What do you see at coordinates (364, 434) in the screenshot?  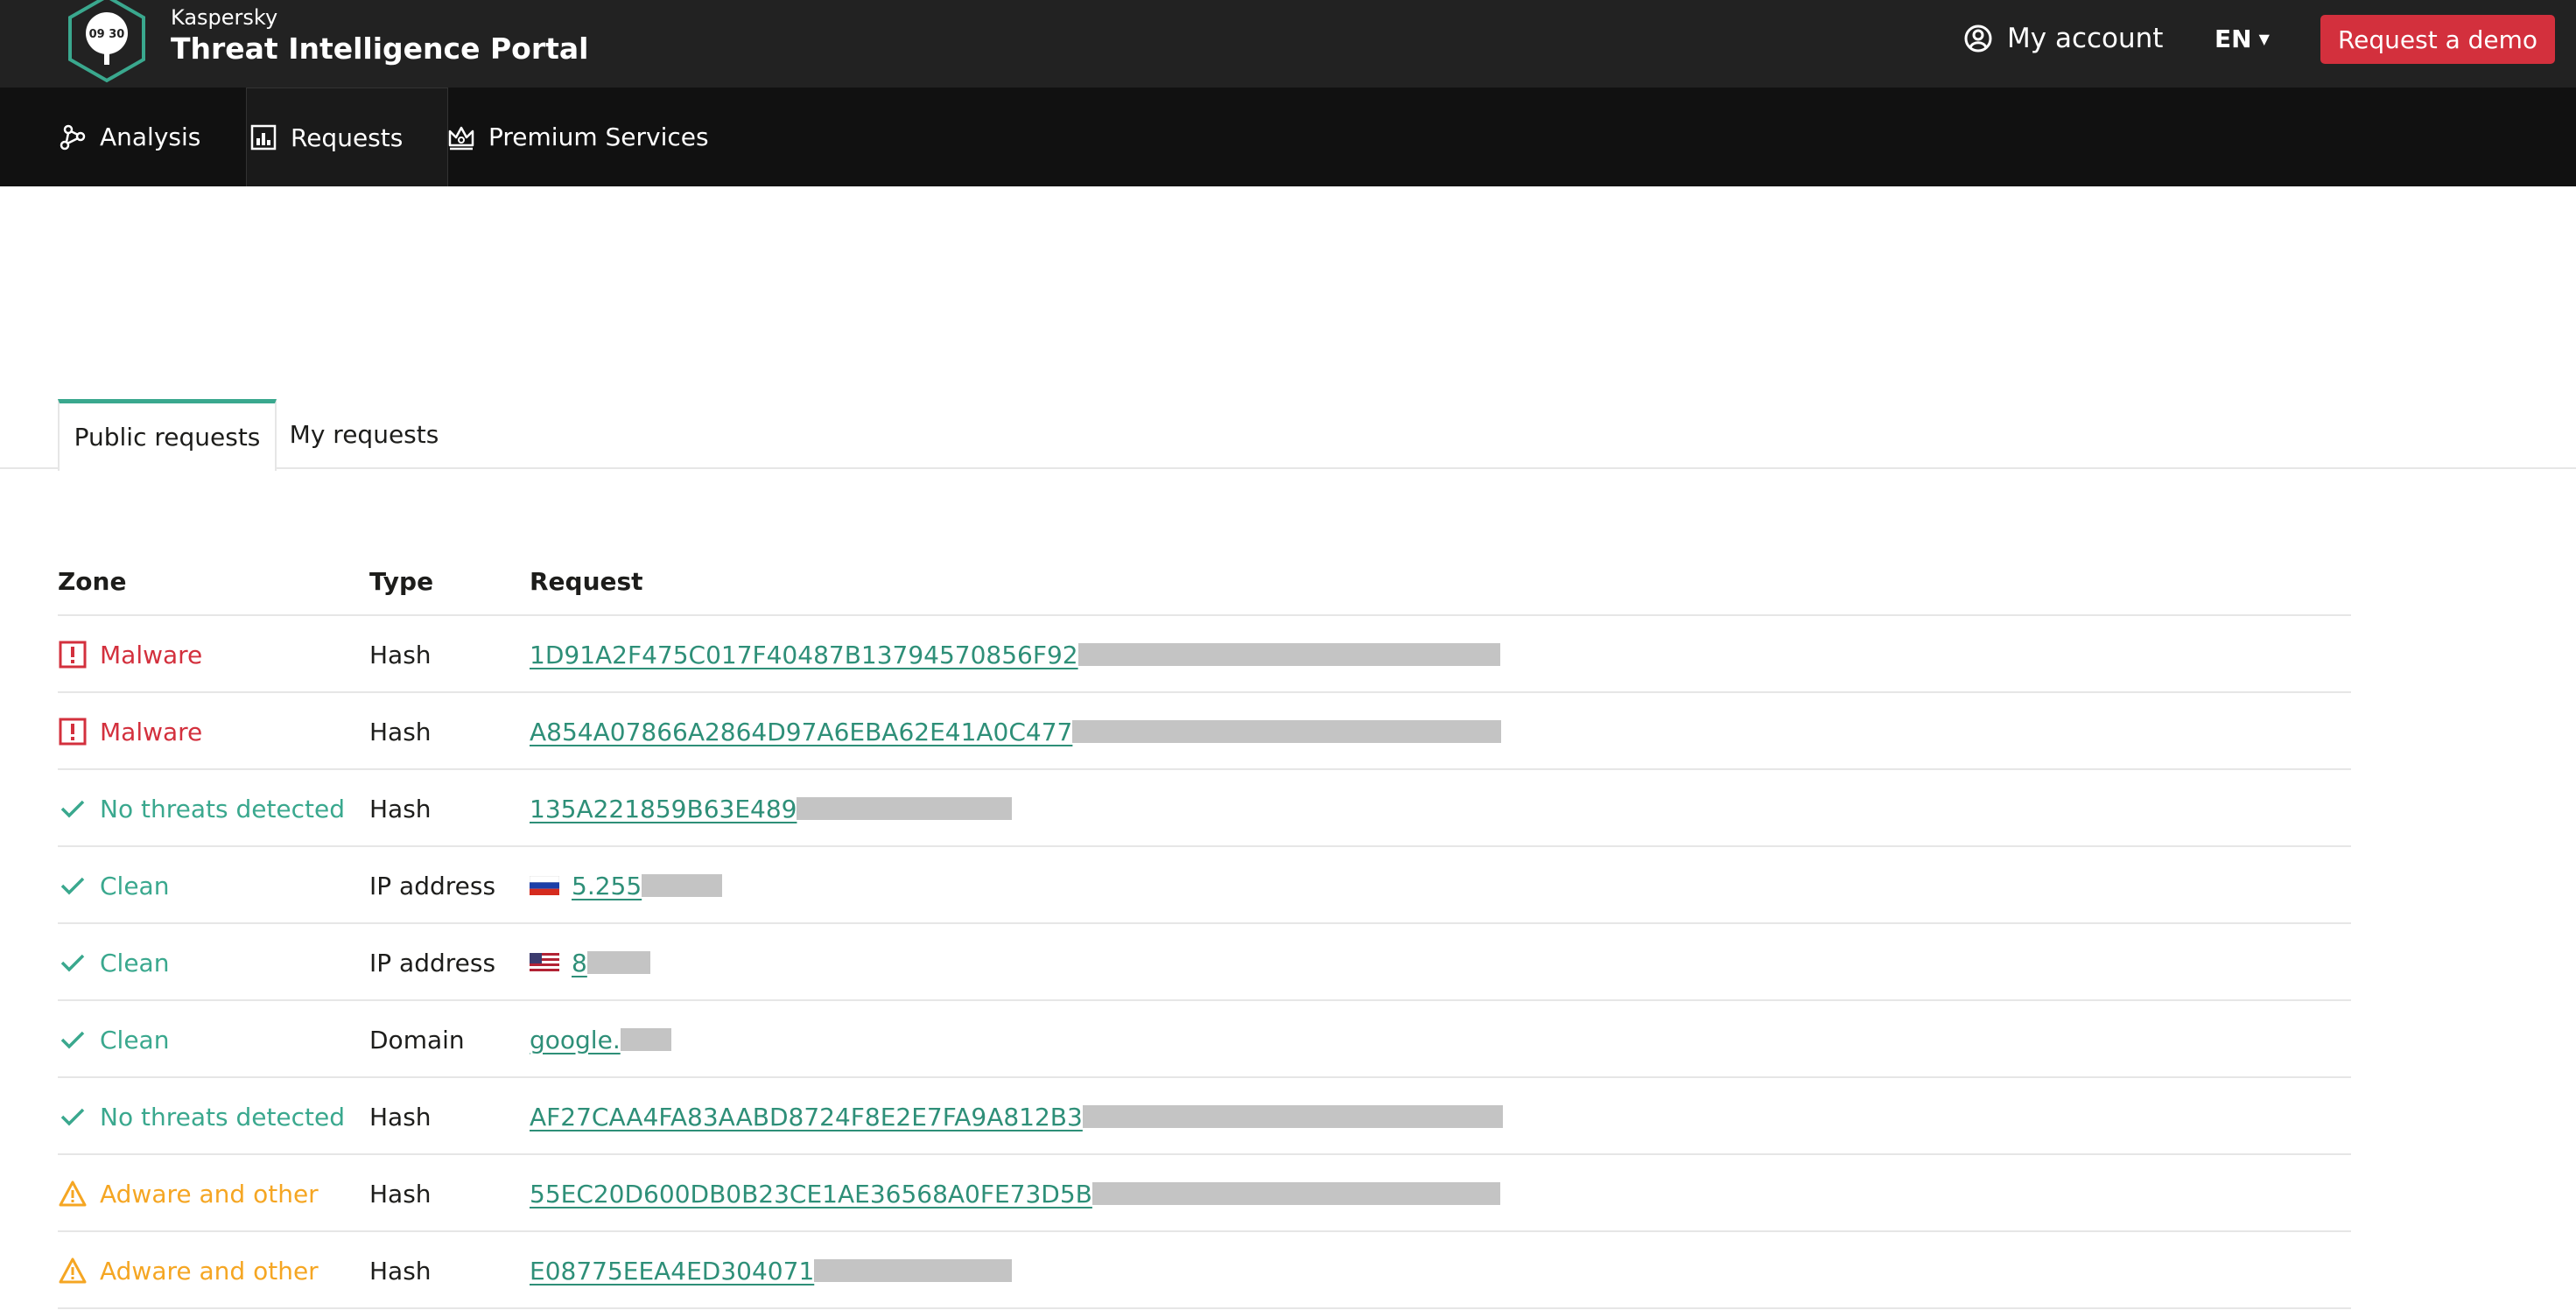 I see `tab-my-requests: My requests` at bounding box center [364, 434].